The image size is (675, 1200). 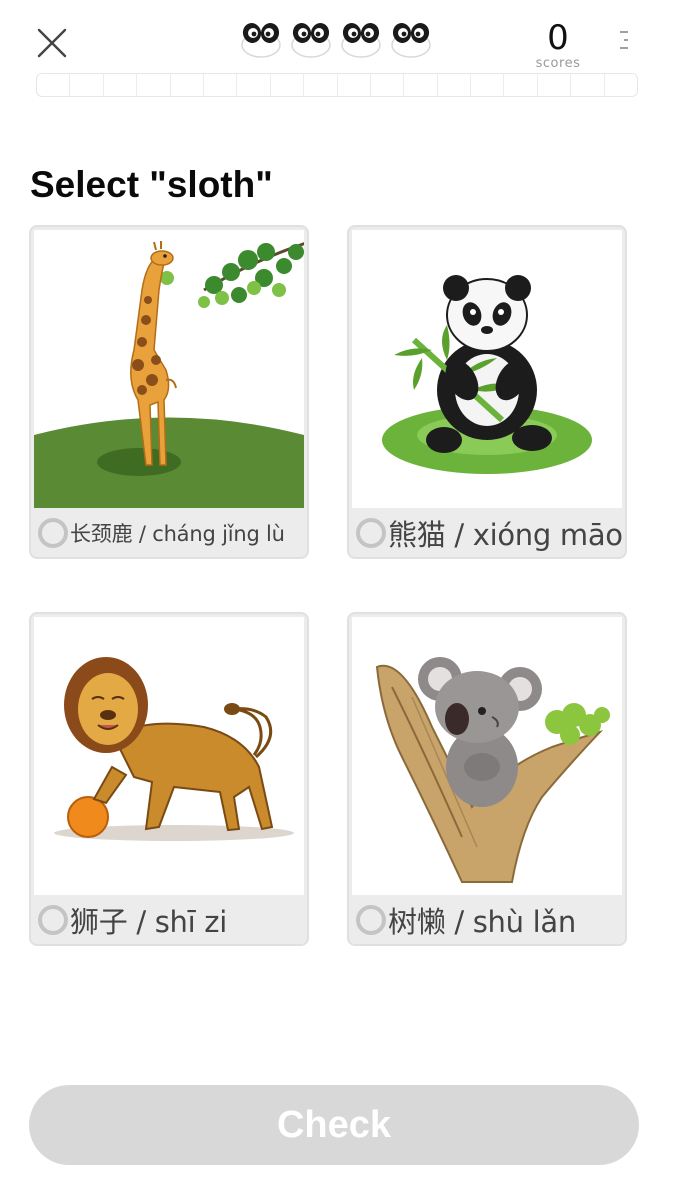 I want to click on option-card-lion: 狮子 / shī zi, so click(x=169, y=779).